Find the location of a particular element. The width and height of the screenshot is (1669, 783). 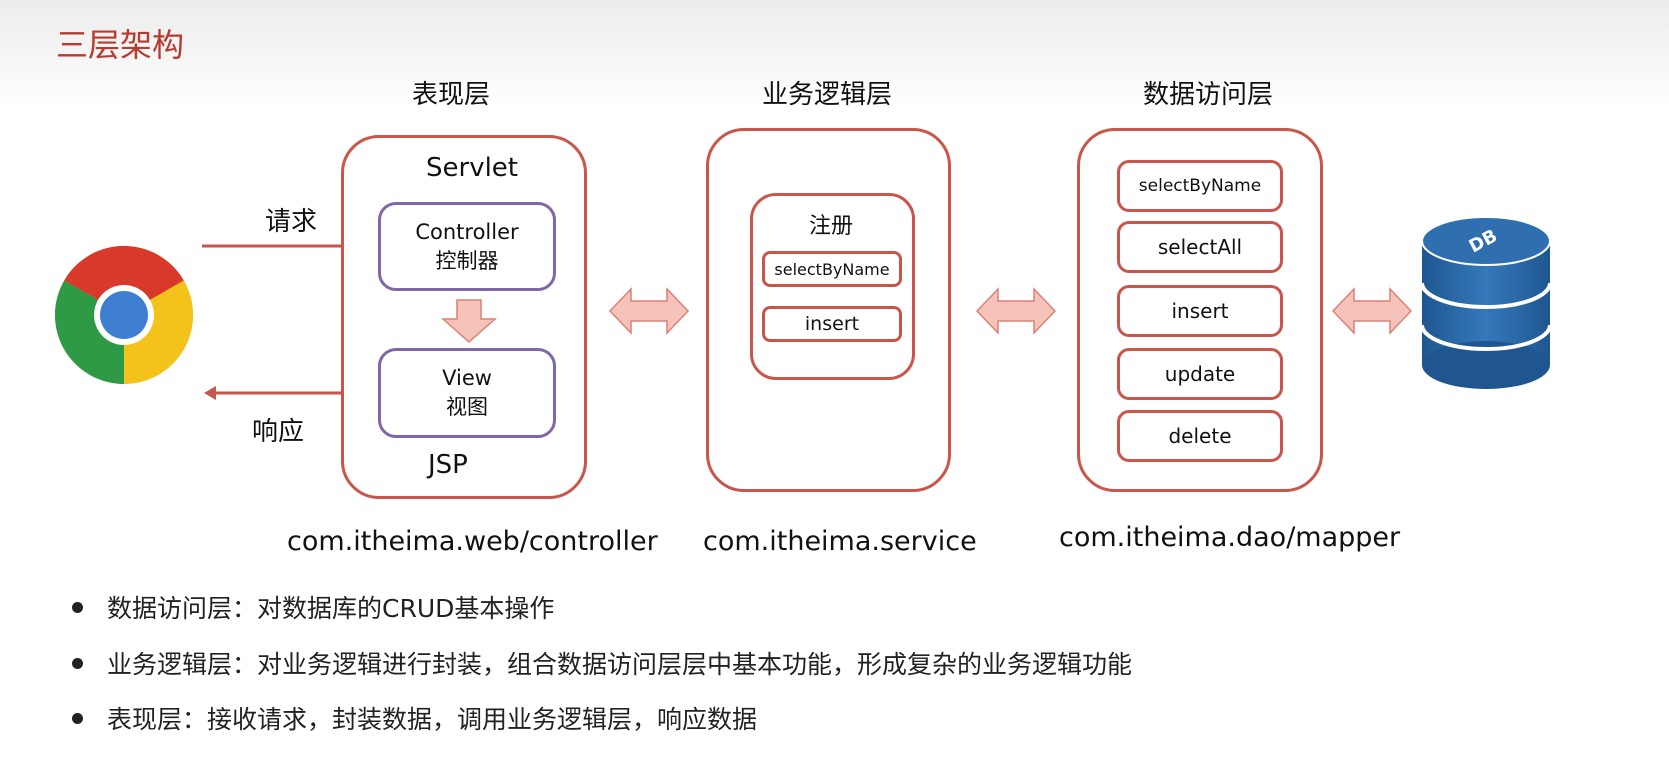

bullet-item: 数据访问层：对数据库的CRUD基本操作 is located at coordinates (313, 607).